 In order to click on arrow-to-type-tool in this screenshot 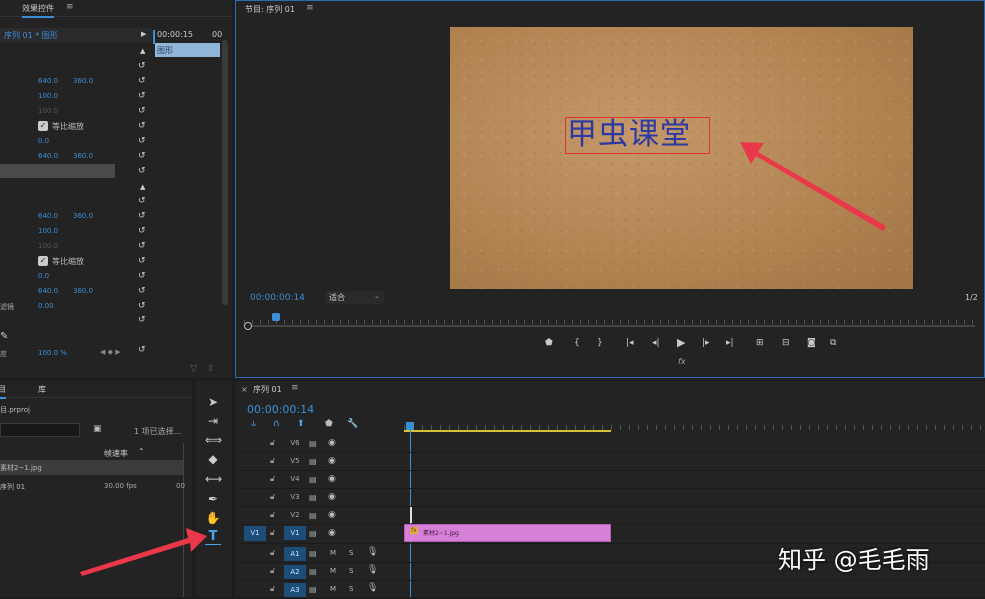, I will do `click(143, 552)`.